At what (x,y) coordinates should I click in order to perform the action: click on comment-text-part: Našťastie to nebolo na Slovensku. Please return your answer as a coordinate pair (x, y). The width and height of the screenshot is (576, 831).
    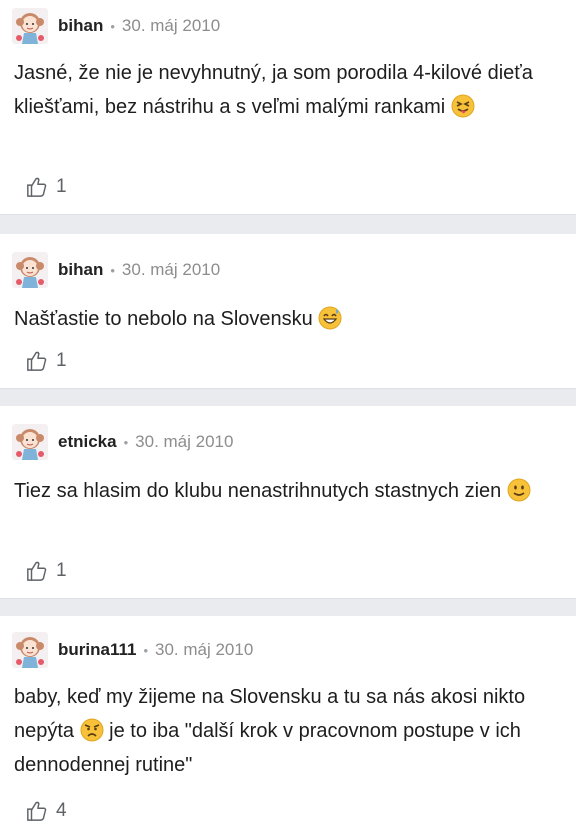
    Looking at the image, I should click on (166, 319).